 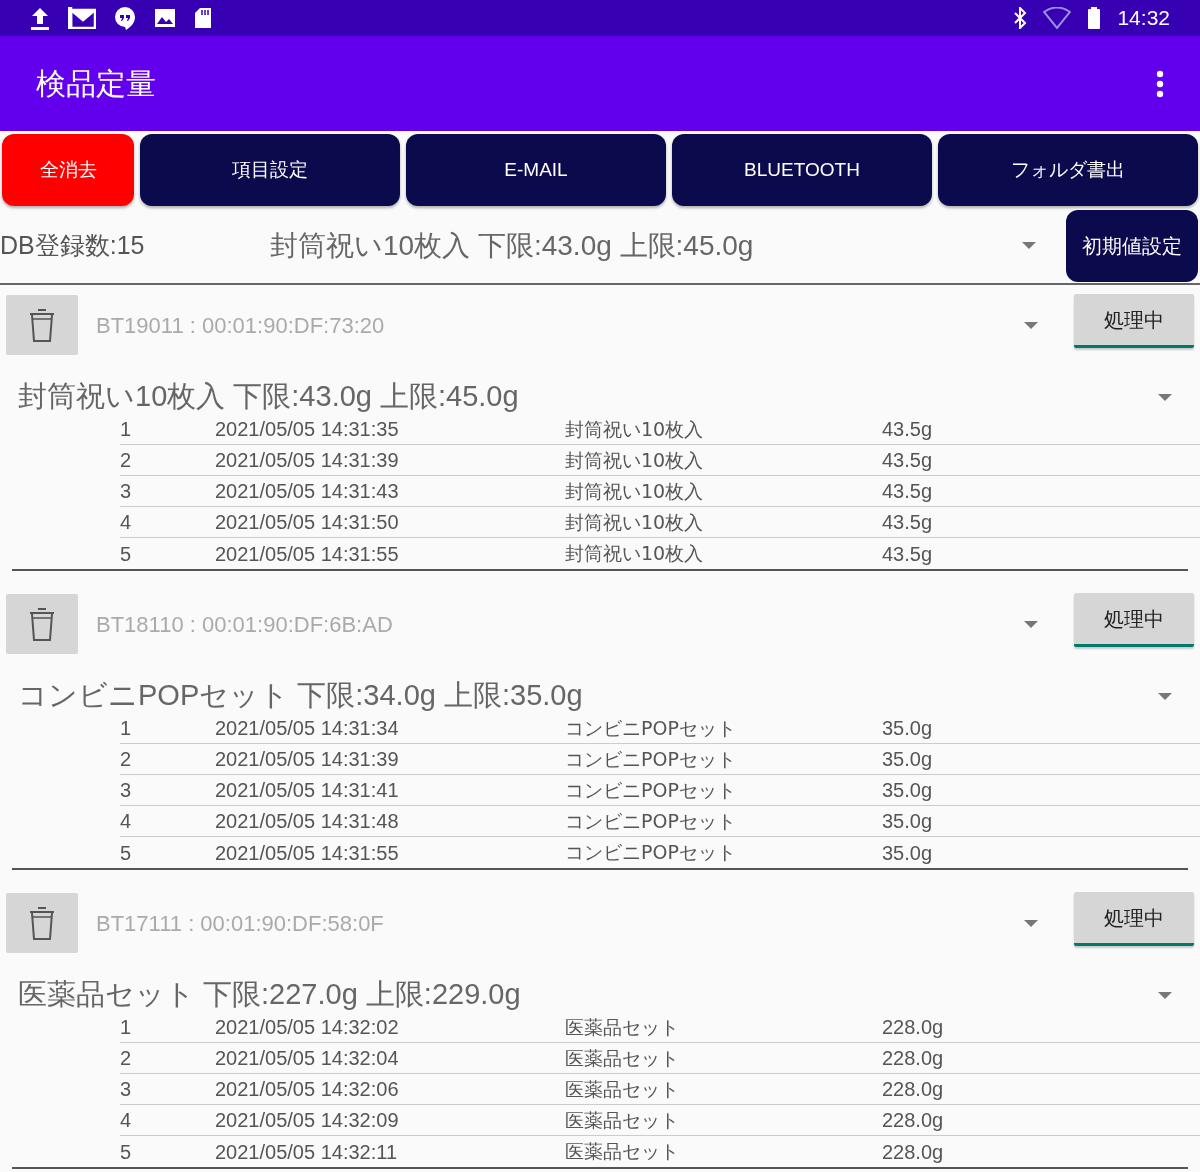 What do you see at coordinates (1057, 18) in the screenshot?
I see `wifi-icon` at bounding box center [1057, 18].